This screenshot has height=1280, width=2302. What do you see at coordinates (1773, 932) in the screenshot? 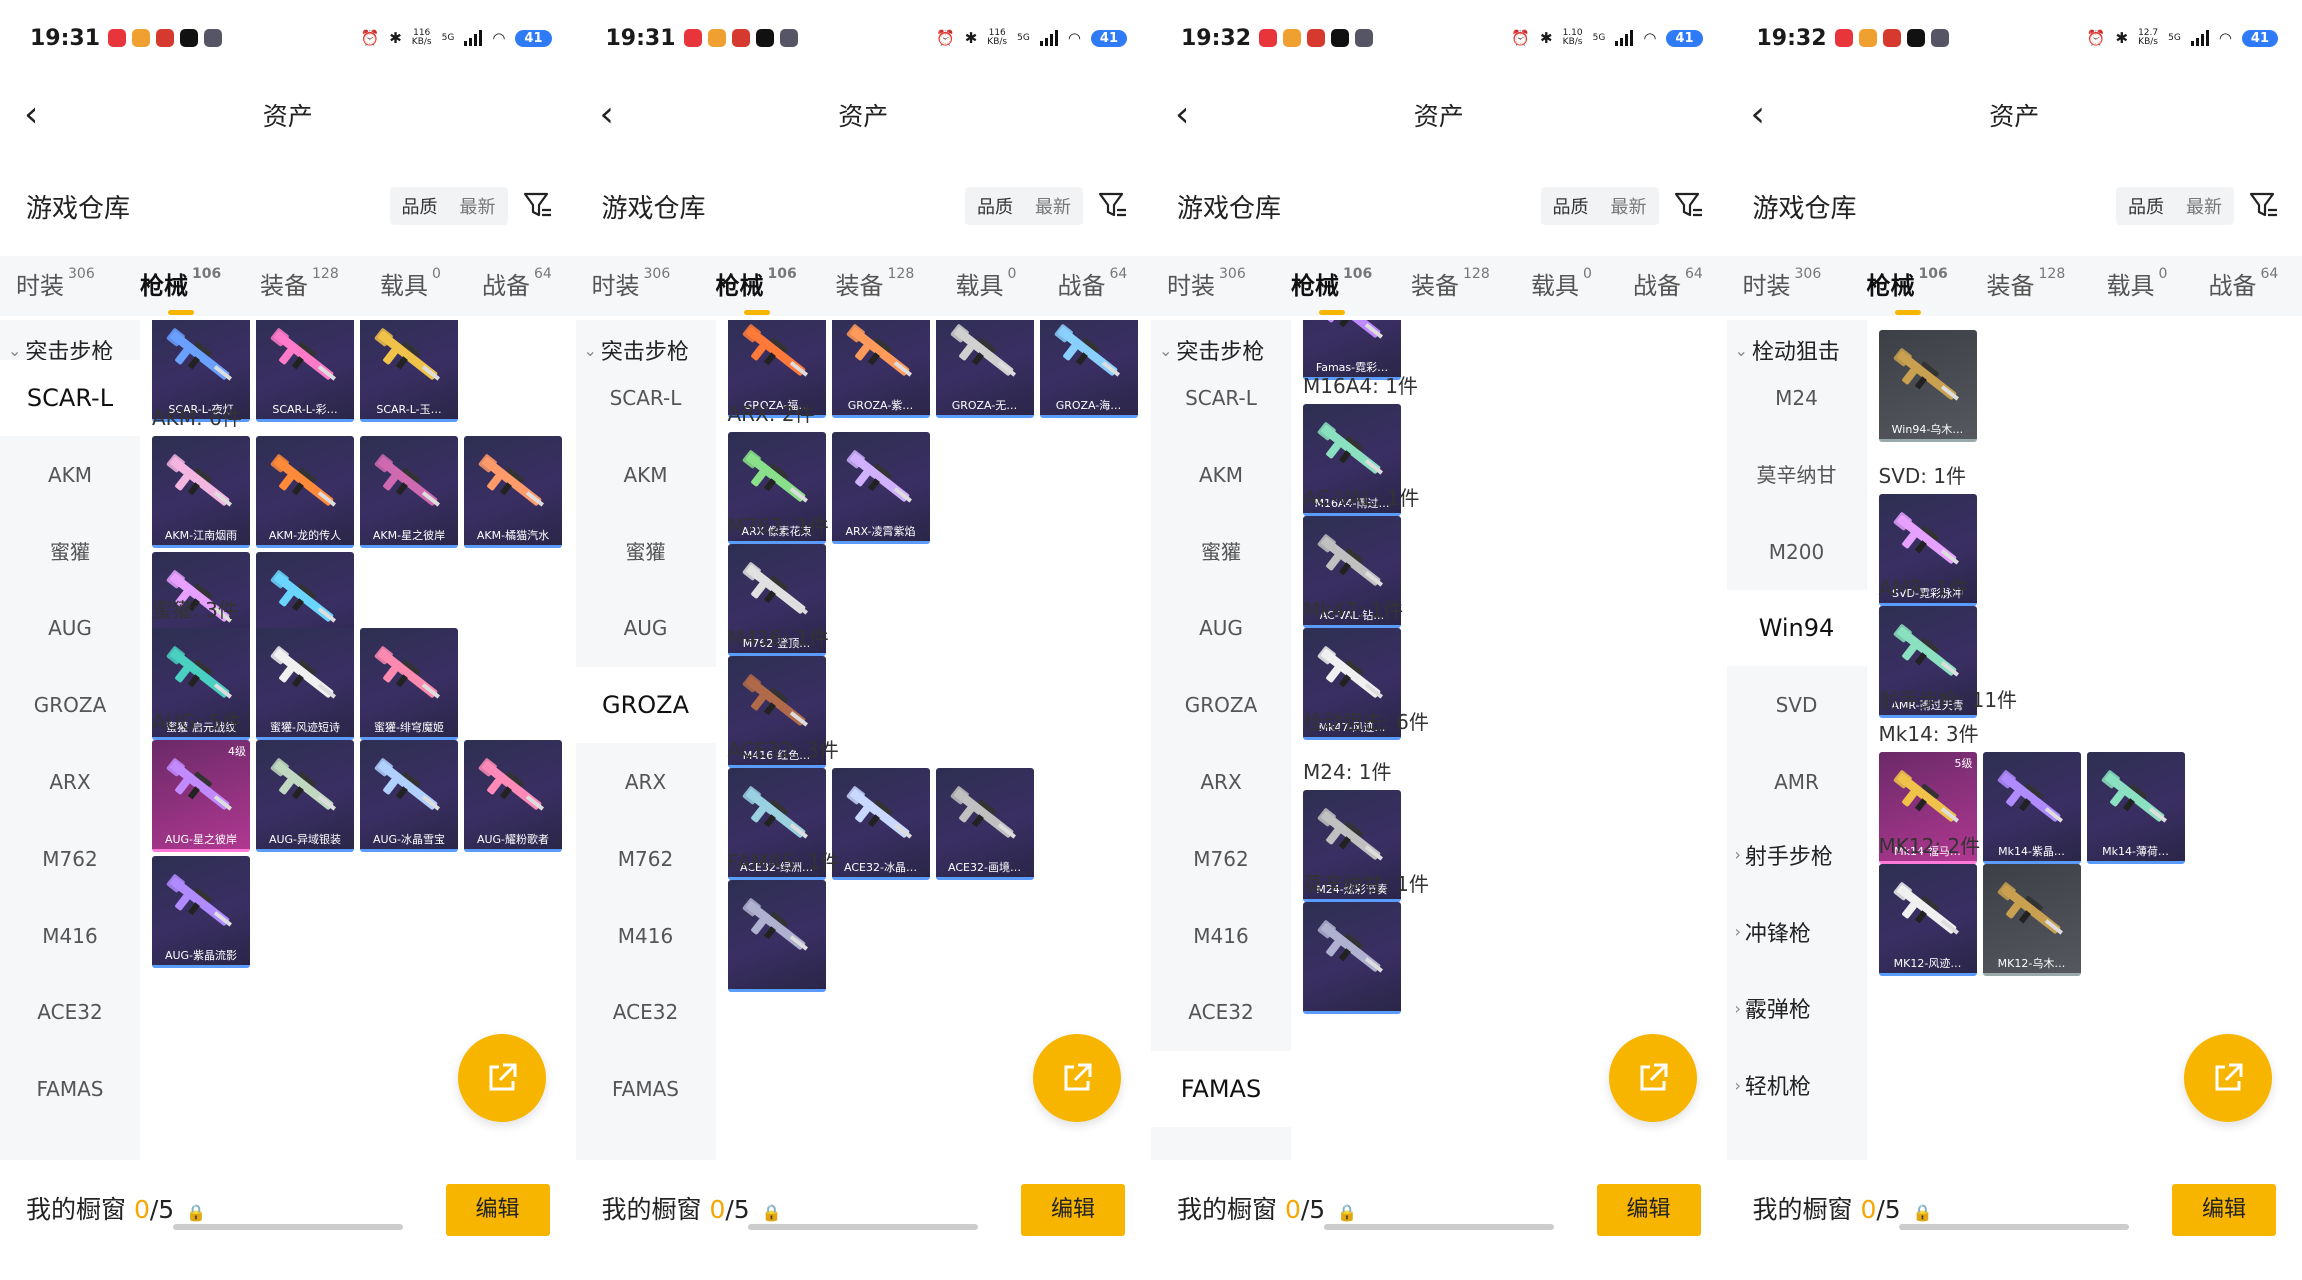
I see `sidebar-collapsed-group: › 冲锋枪` at bounding box center [1773, 932].